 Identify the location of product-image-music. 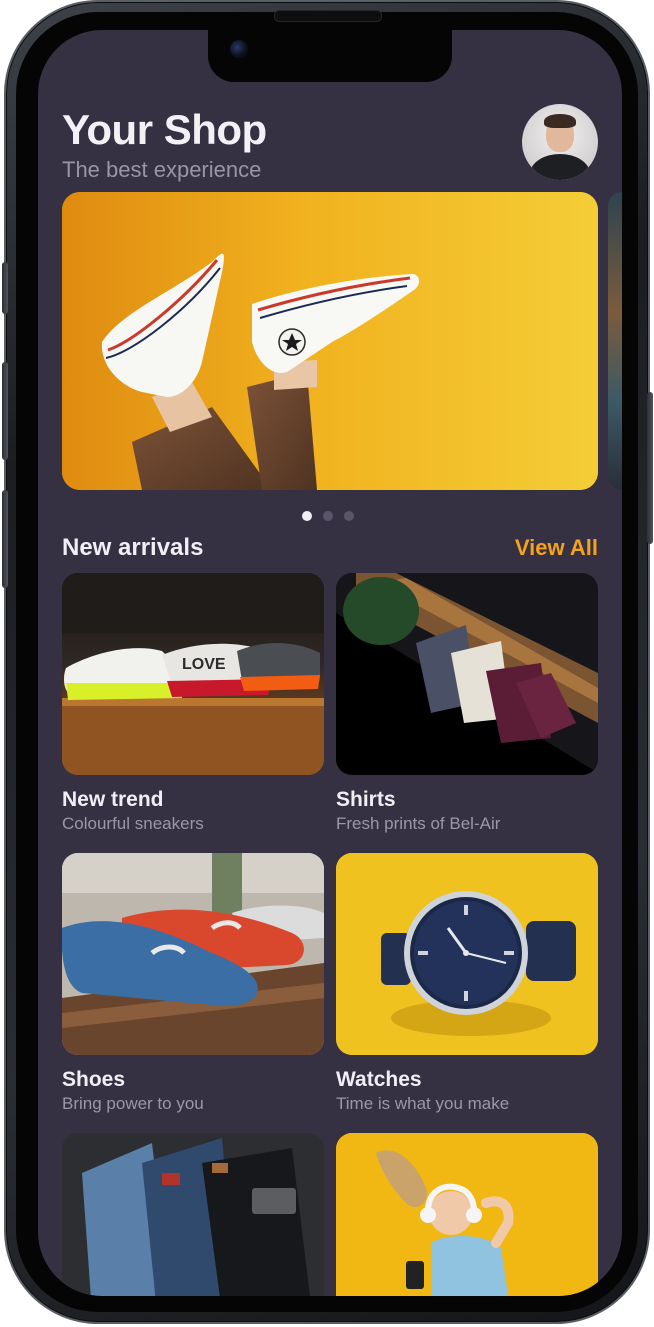
(467, 1214).